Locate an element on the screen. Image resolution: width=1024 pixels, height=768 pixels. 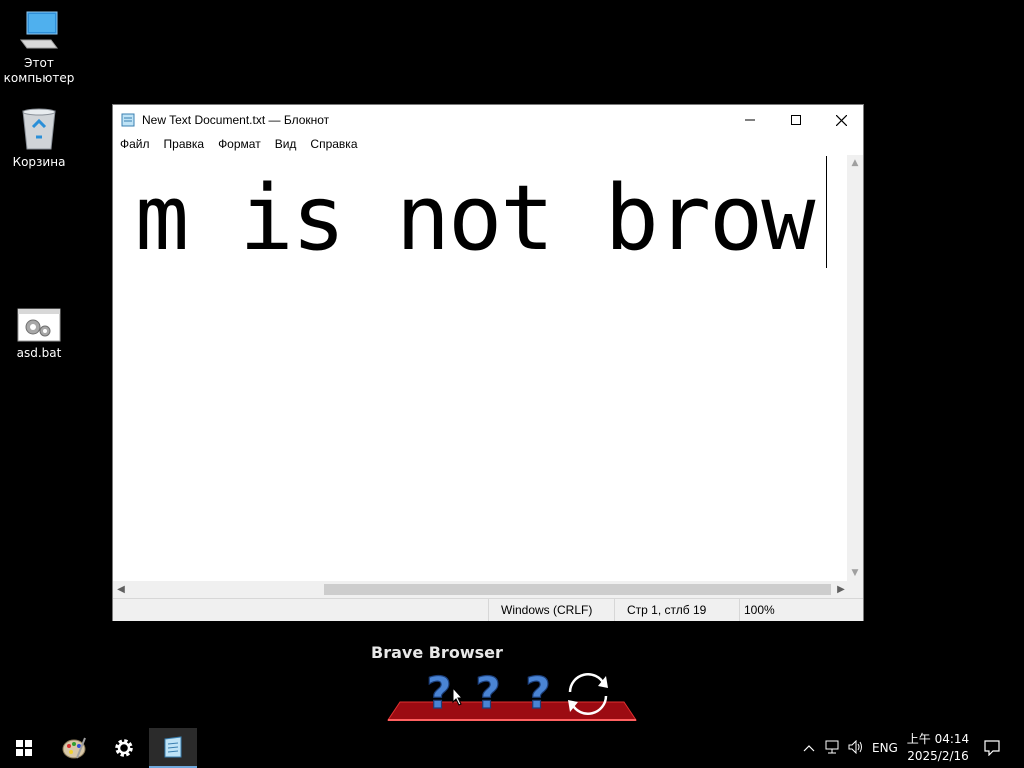
desktop-icon-recycle-bin: Корзина is located at coordinates (39, 138).